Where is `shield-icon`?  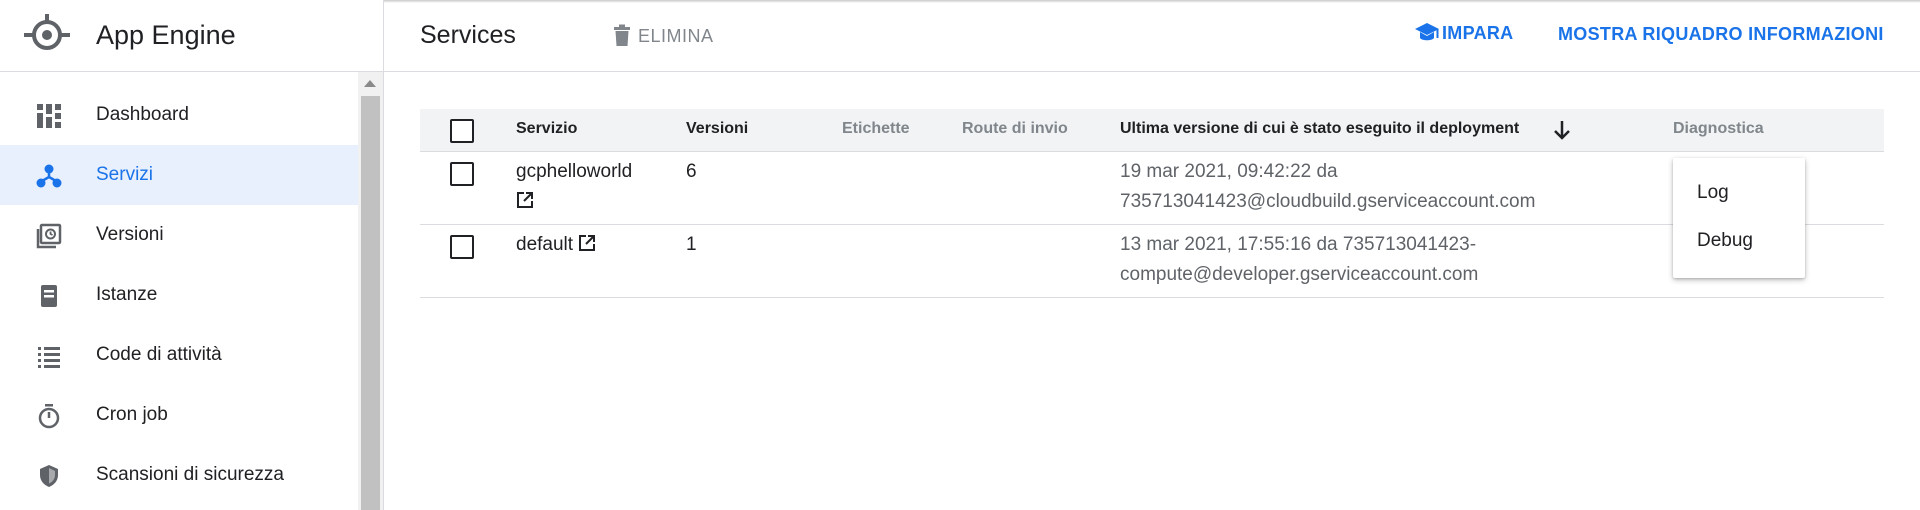
shield-icon is located at coordinates (49, 476).